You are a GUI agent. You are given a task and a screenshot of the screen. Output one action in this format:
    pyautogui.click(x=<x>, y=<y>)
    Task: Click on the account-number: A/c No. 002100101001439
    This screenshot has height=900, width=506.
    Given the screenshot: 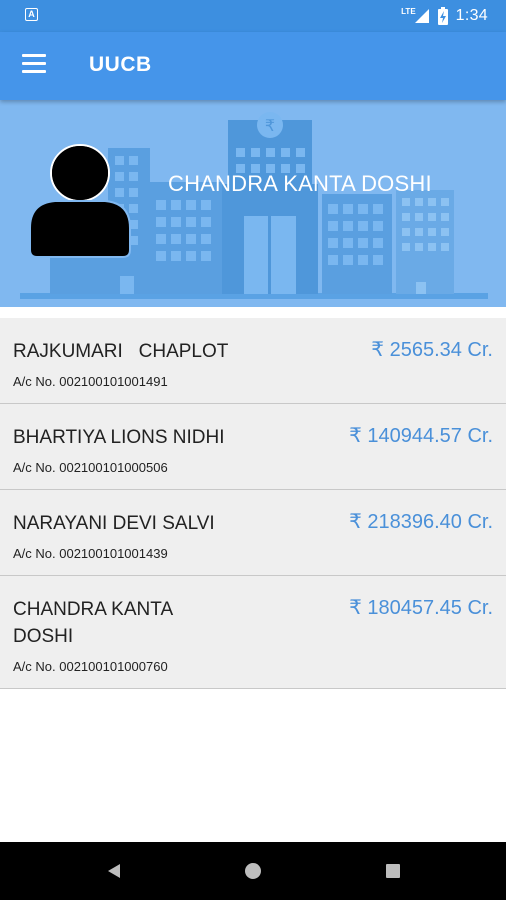 What is the action you would take?
    pyautogui.click(x=90, y=553)
    